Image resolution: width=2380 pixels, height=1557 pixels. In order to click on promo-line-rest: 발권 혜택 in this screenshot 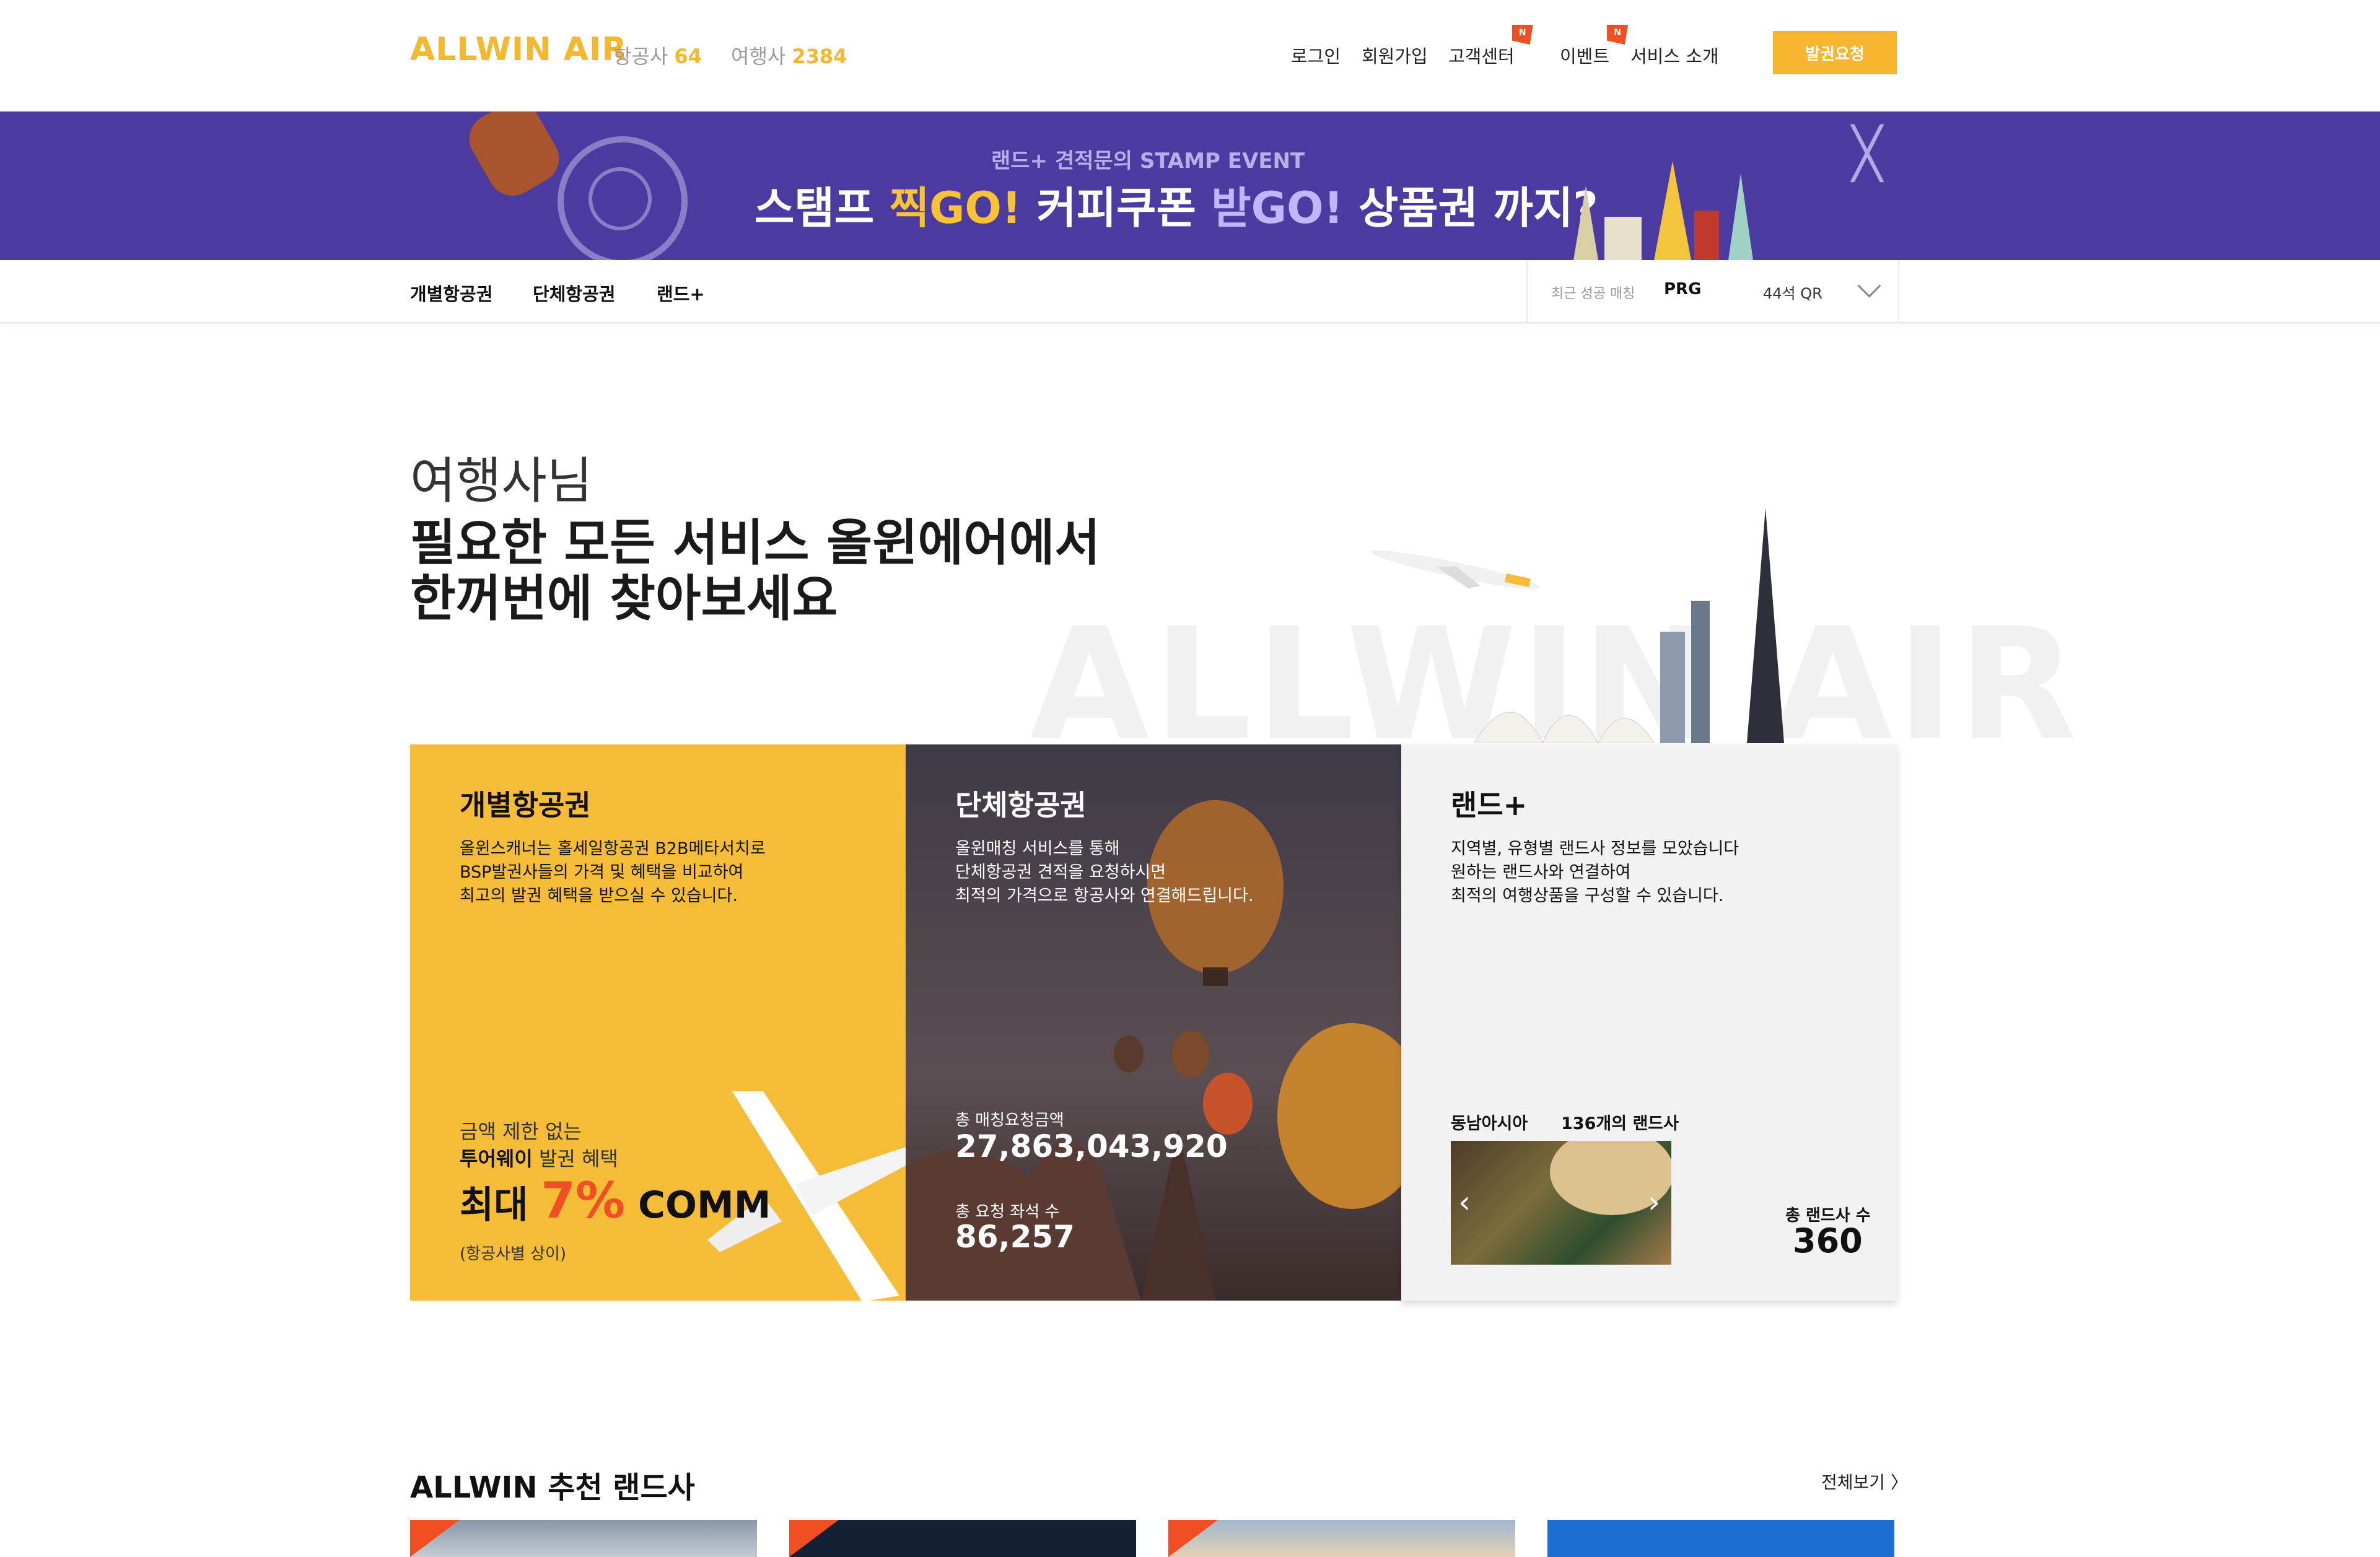, I will do `click(575, 1159)`.